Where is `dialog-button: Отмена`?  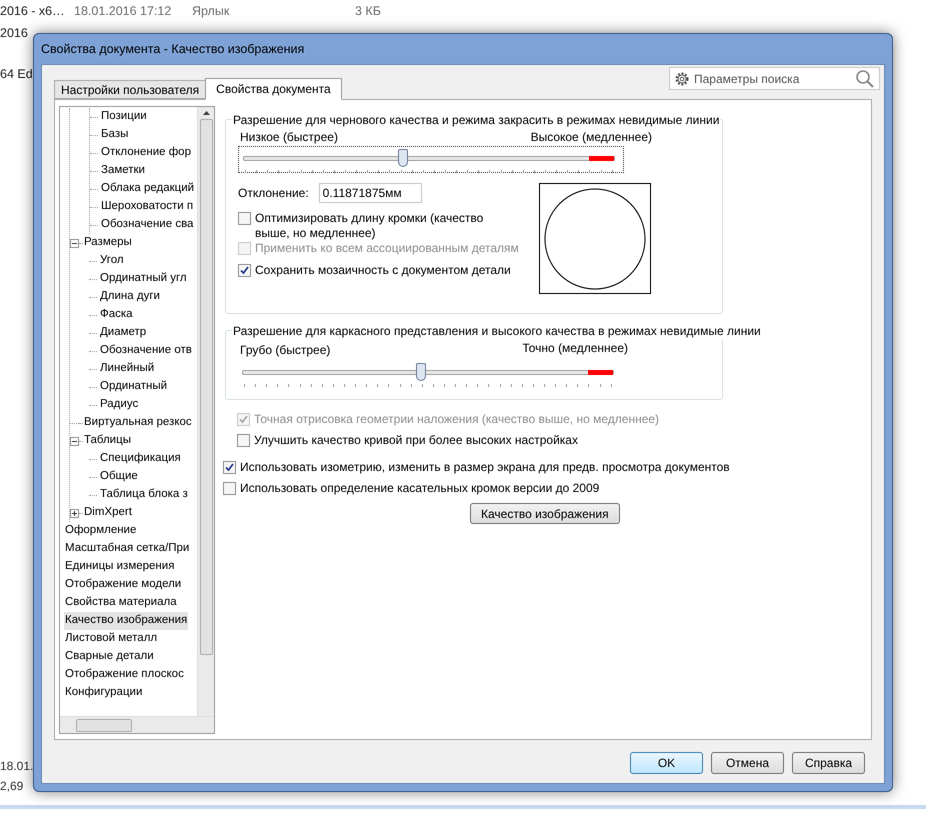
dialog-button: Отмена is located at coordinates (747, 763).